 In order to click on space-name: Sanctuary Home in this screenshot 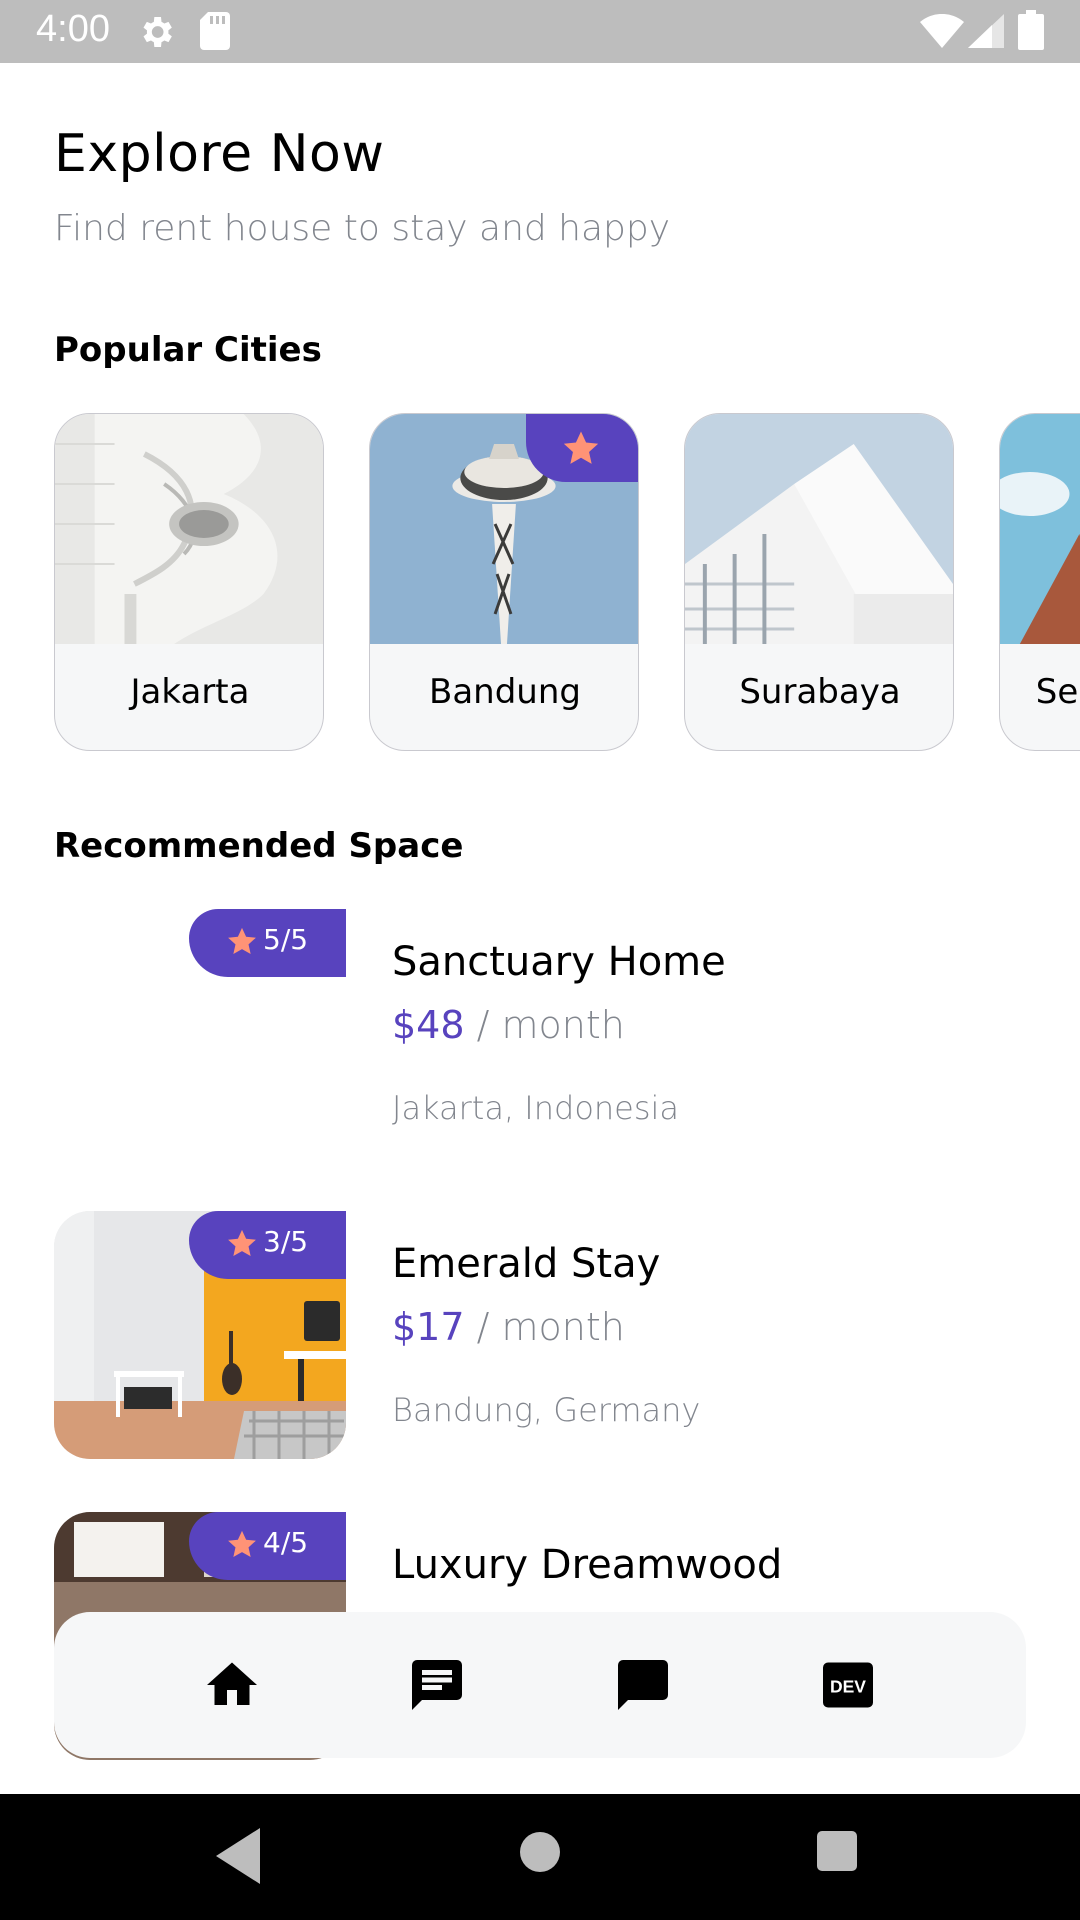, I will do `click(559, 962)`.